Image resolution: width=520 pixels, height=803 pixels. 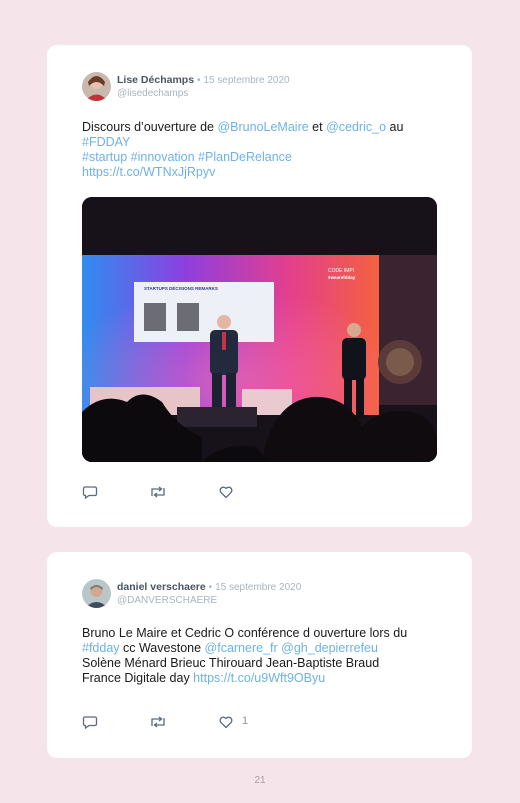 What do you see at coordinates (181, 287) in the screenshot?
I see `slide-title: STARTUPS DÉCISIONS REMARKS` at bounding box center [181, 287].